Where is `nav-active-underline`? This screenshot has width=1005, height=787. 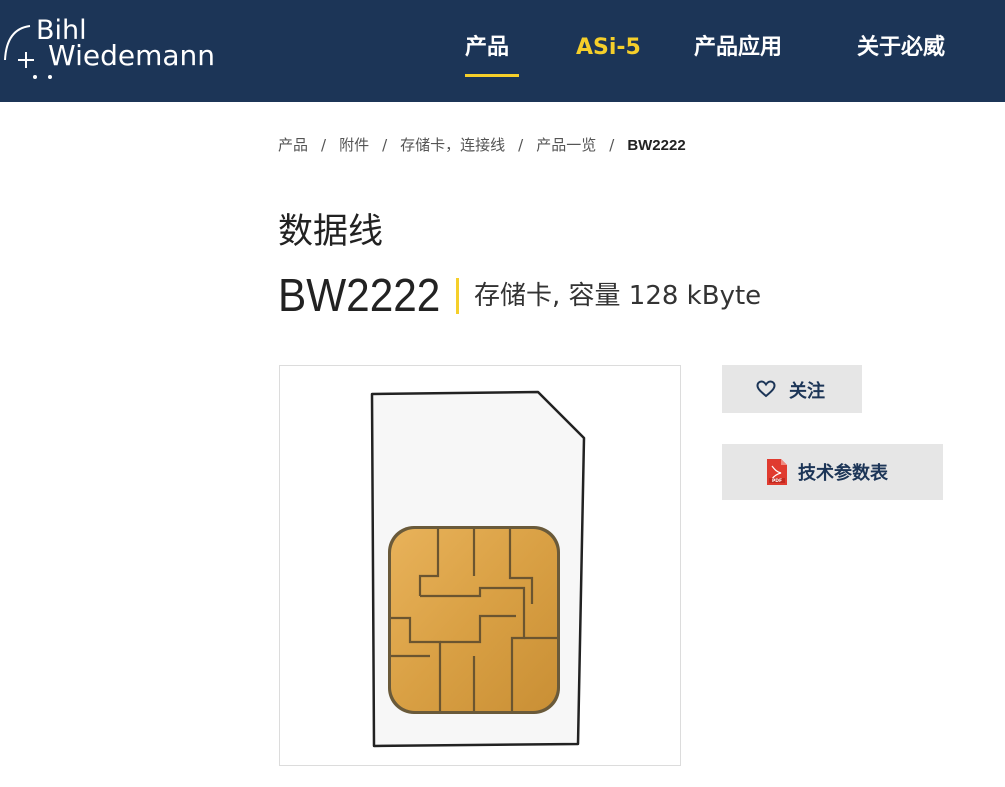 nav-active-underline is located at coordinates (492, 75).